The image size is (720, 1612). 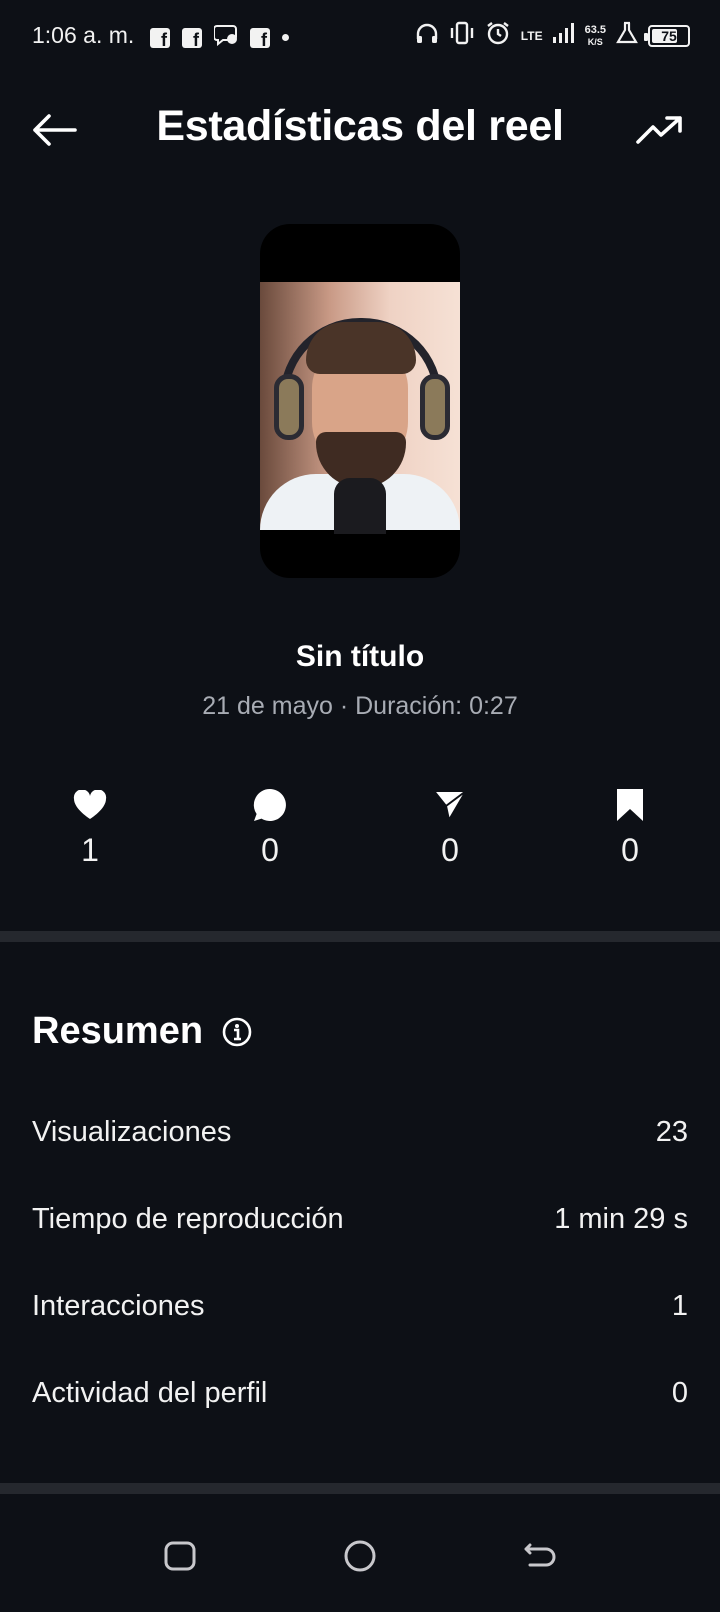 What do you see at coordinates (563, 35) in the screenshot?
I see `signal-icon` at bounding box center [563, 35].